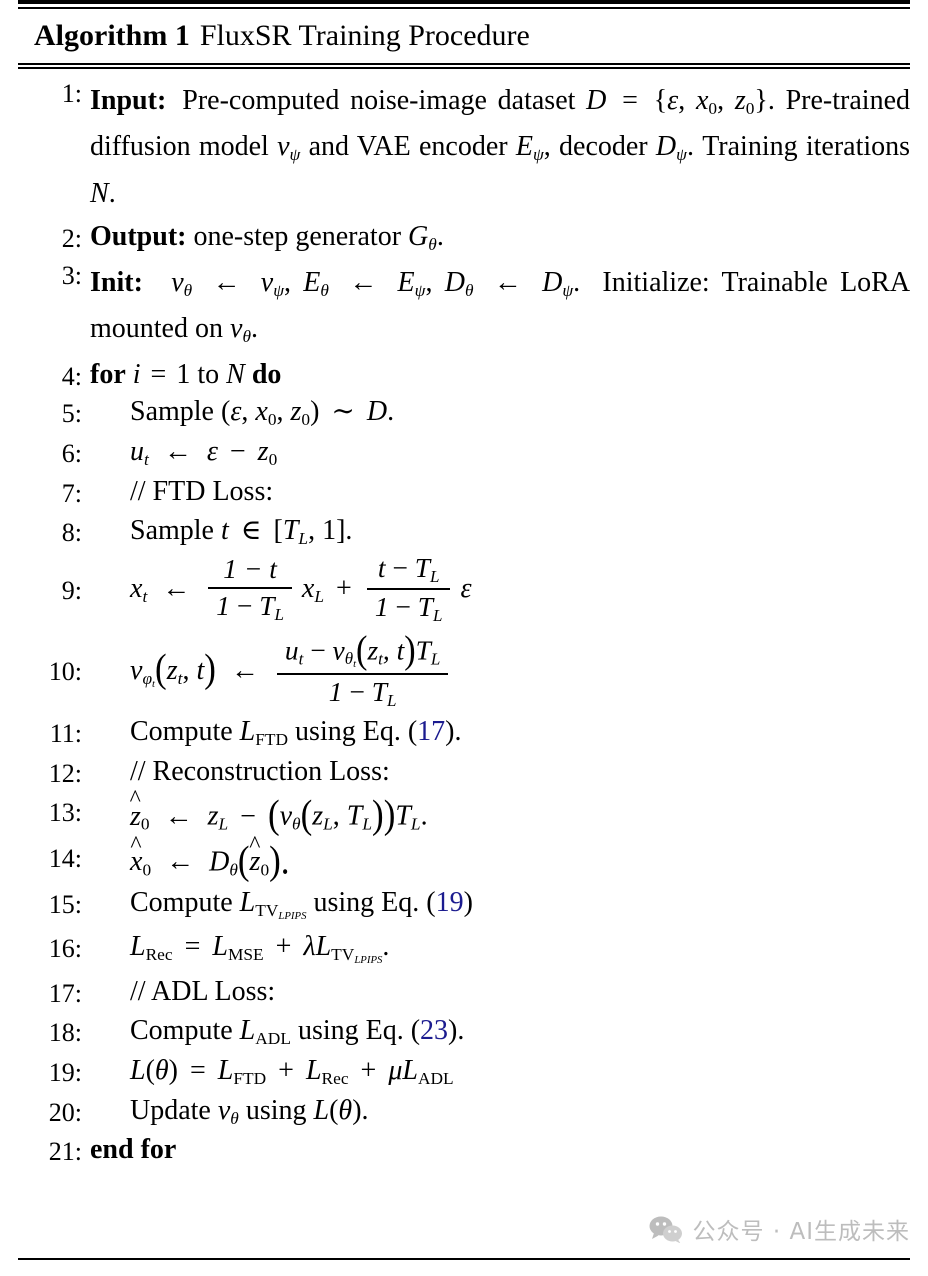 Image resolution: width=928 pixels, height=1276 pixels. Describe the element at coordinates (65, 773) in the screenshot. I see `line-number: 12:` at that location.